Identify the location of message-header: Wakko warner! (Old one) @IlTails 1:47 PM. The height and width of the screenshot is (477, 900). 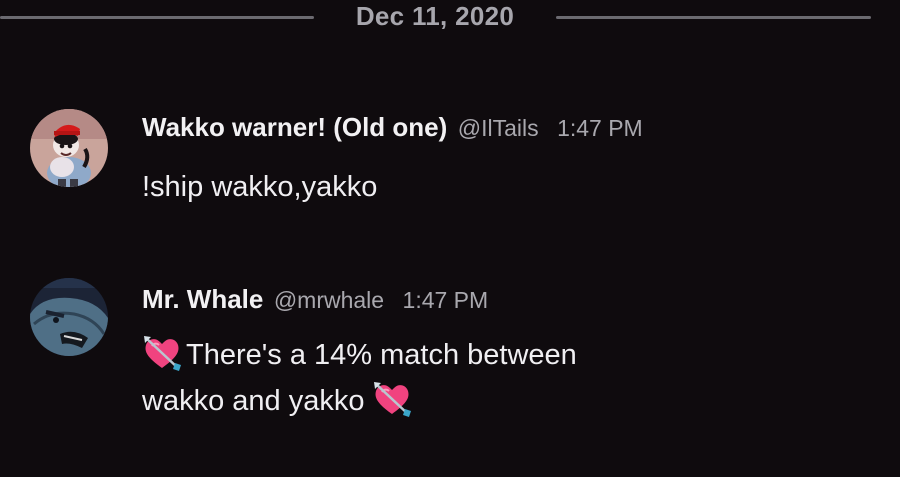
(392, 129).